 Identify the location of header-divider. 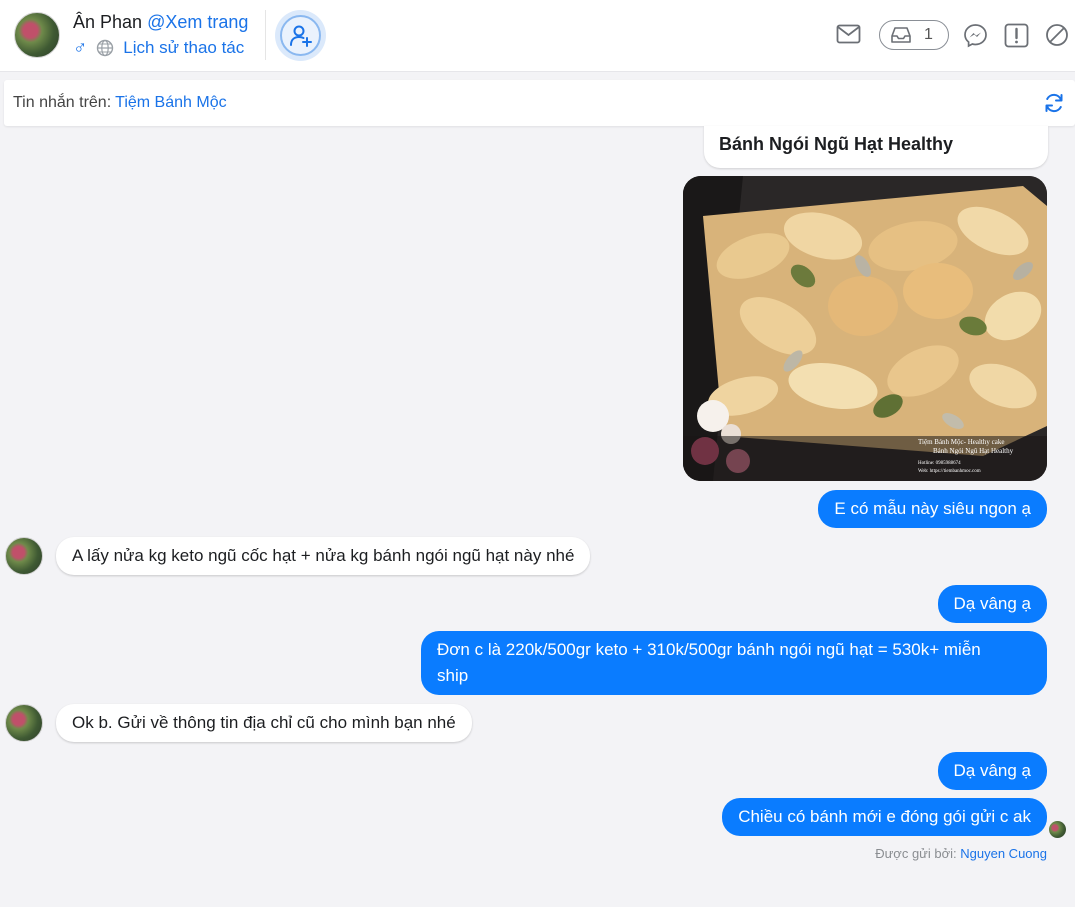
(265, 35).